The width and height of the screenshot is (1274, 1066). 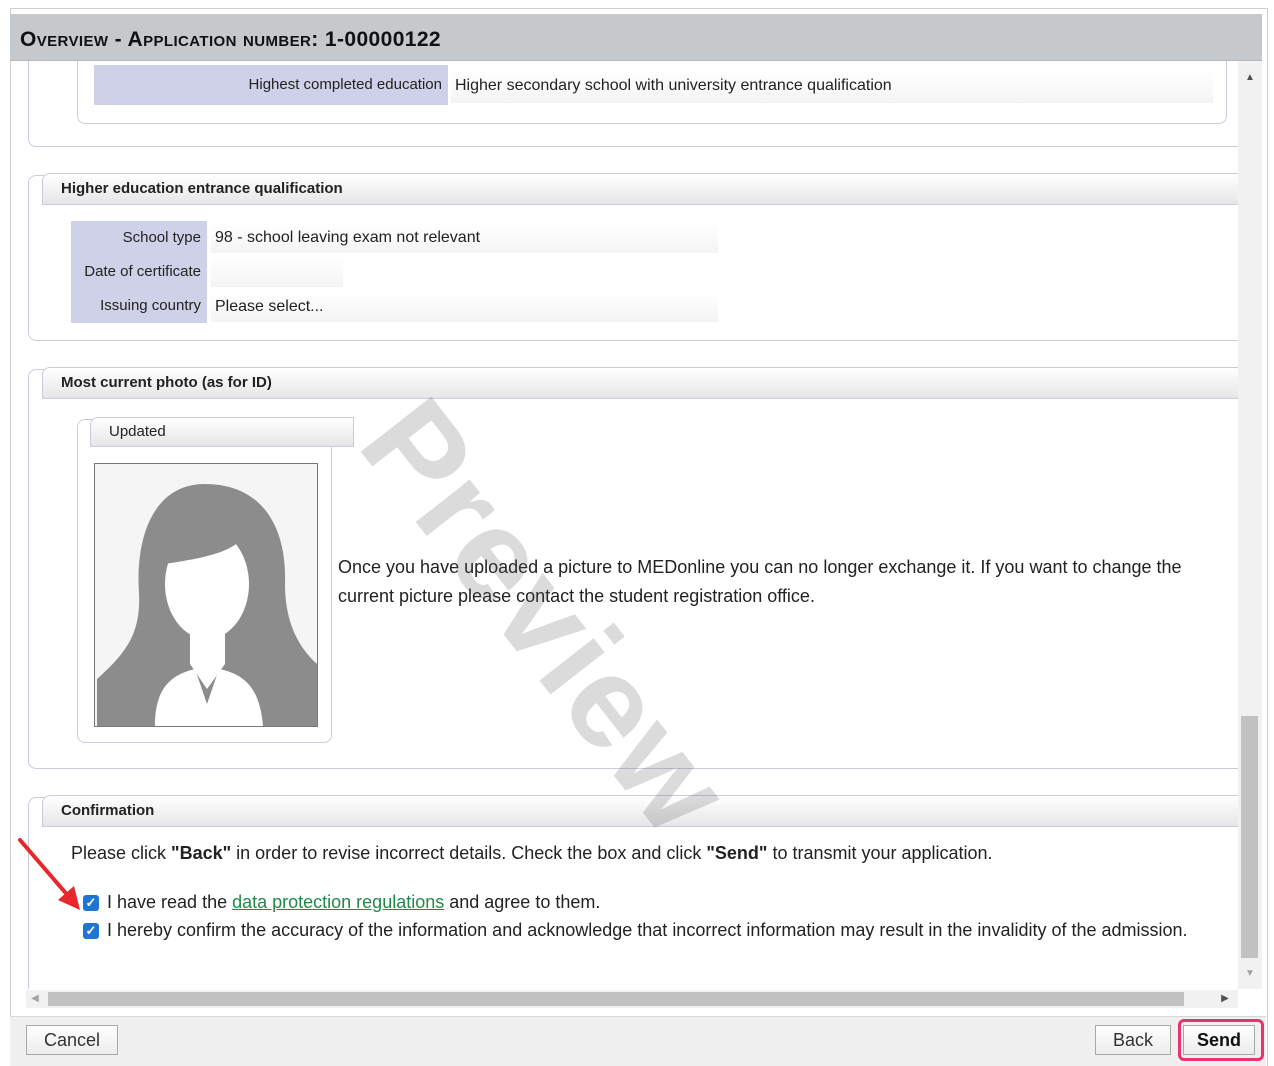 What do you see at coordinates (139, 306) in the screenshot?
I see `issuing-country-label: Issuing country` at bounding box center [139, 306].